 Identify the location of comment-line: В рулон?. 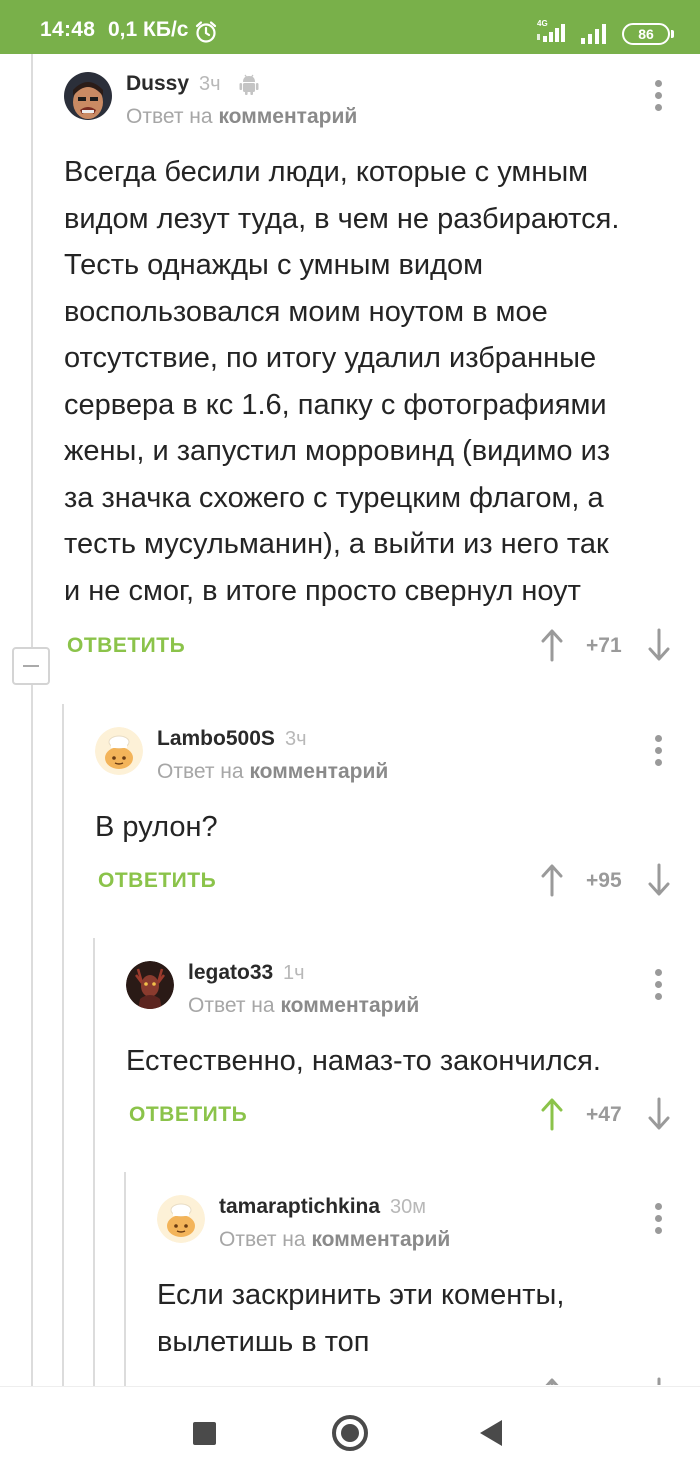
(156, 827).